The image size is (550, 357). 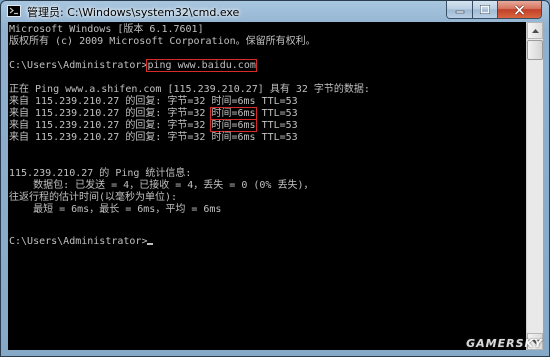 I want to click on close-icon, so click(x=519, y=9).